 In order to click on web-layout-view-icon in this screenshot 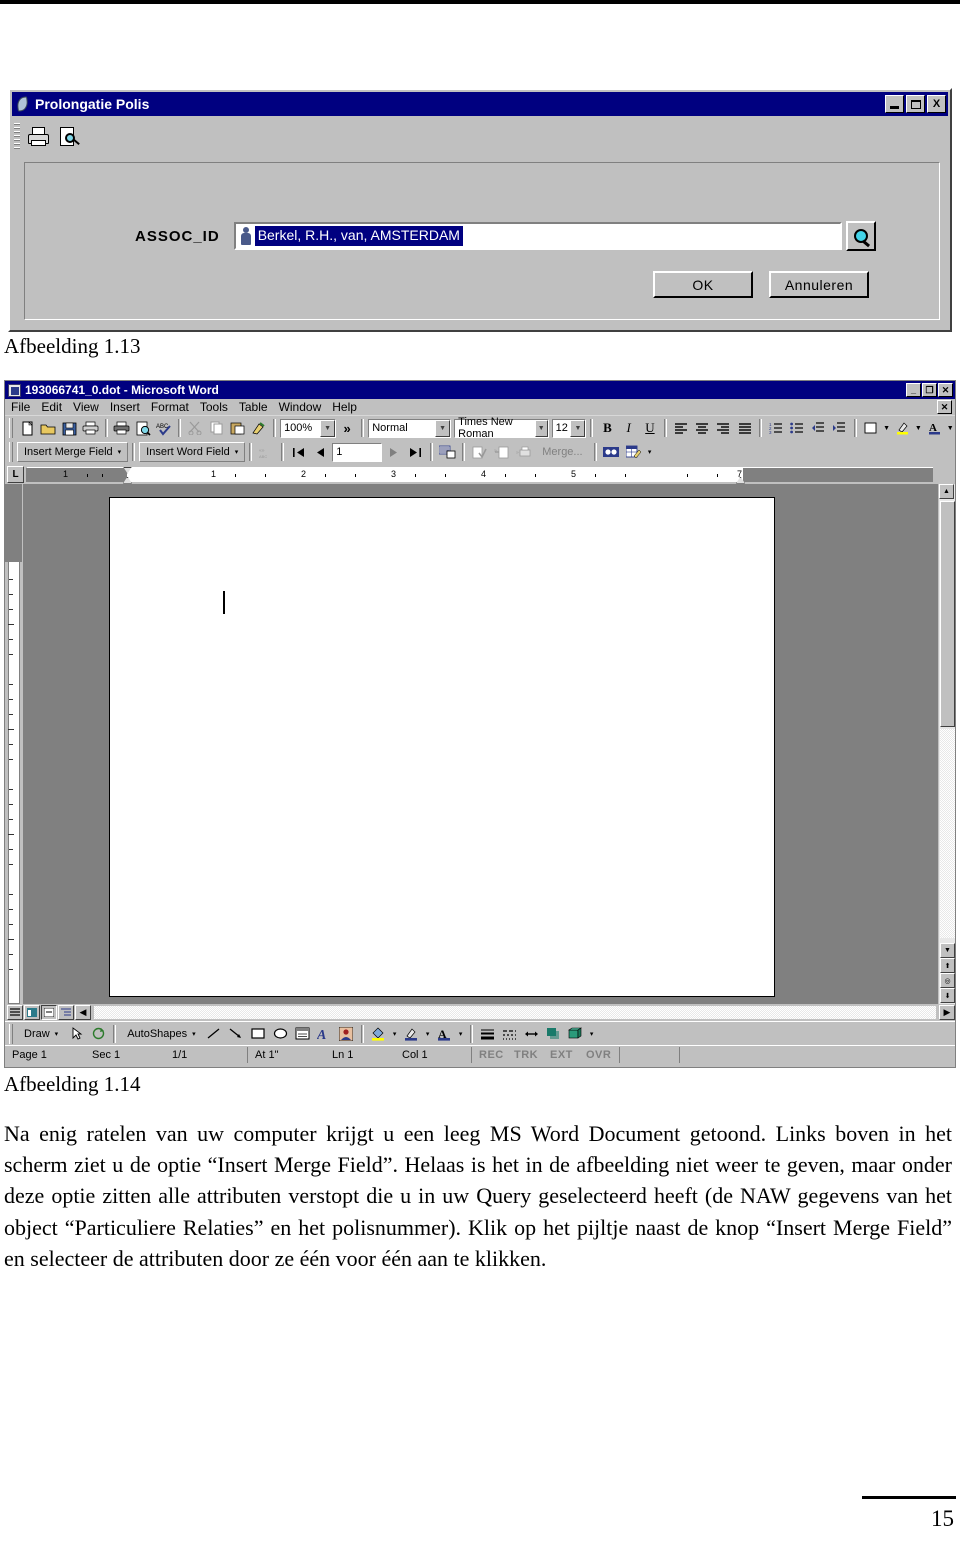, I will do `click(32, 1012)`.